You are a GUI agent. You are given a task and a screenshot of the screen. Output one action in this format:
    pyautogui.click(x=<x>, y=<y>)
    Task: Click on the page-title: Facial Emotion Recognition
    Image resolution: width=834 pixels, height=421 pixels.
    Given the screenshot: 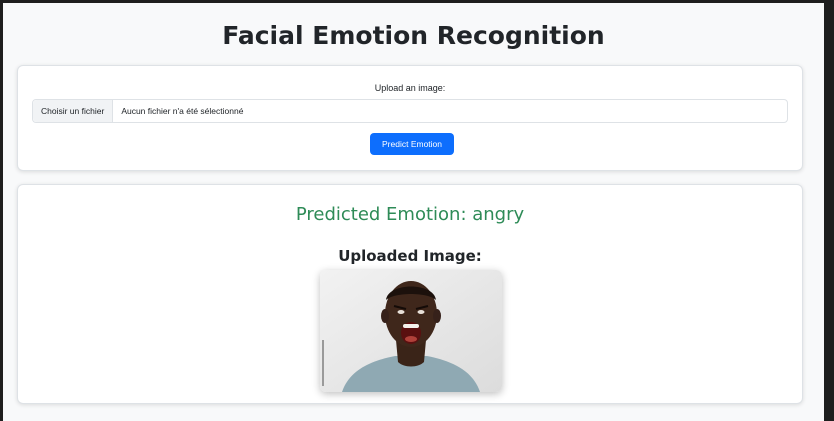 What is the action you would take?
    pyautogui.click(x=413, y=35)
    